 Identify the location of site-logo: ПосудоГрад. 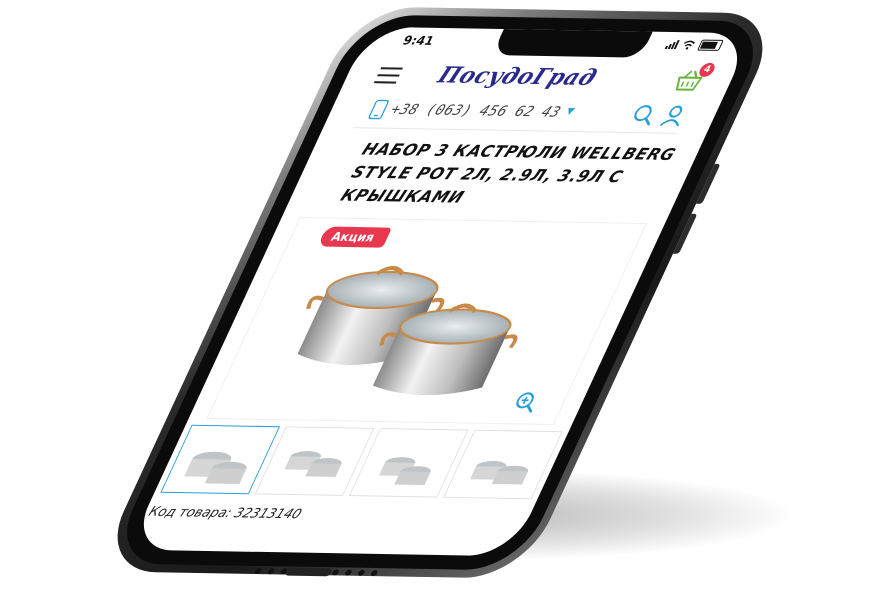
(517, 76).